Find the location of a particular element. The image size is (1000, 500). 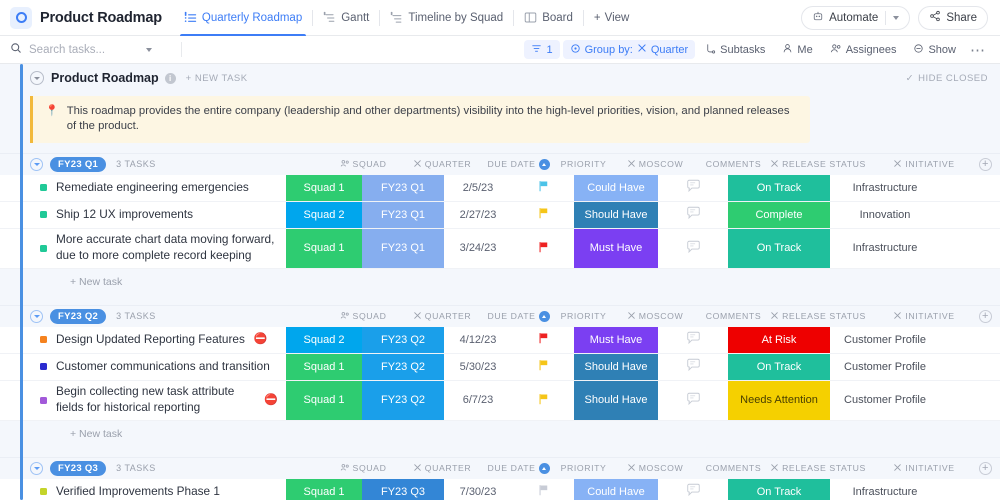

cell-task-name: Verified Improvements Phase 1 is located at coordinates (143, 489).